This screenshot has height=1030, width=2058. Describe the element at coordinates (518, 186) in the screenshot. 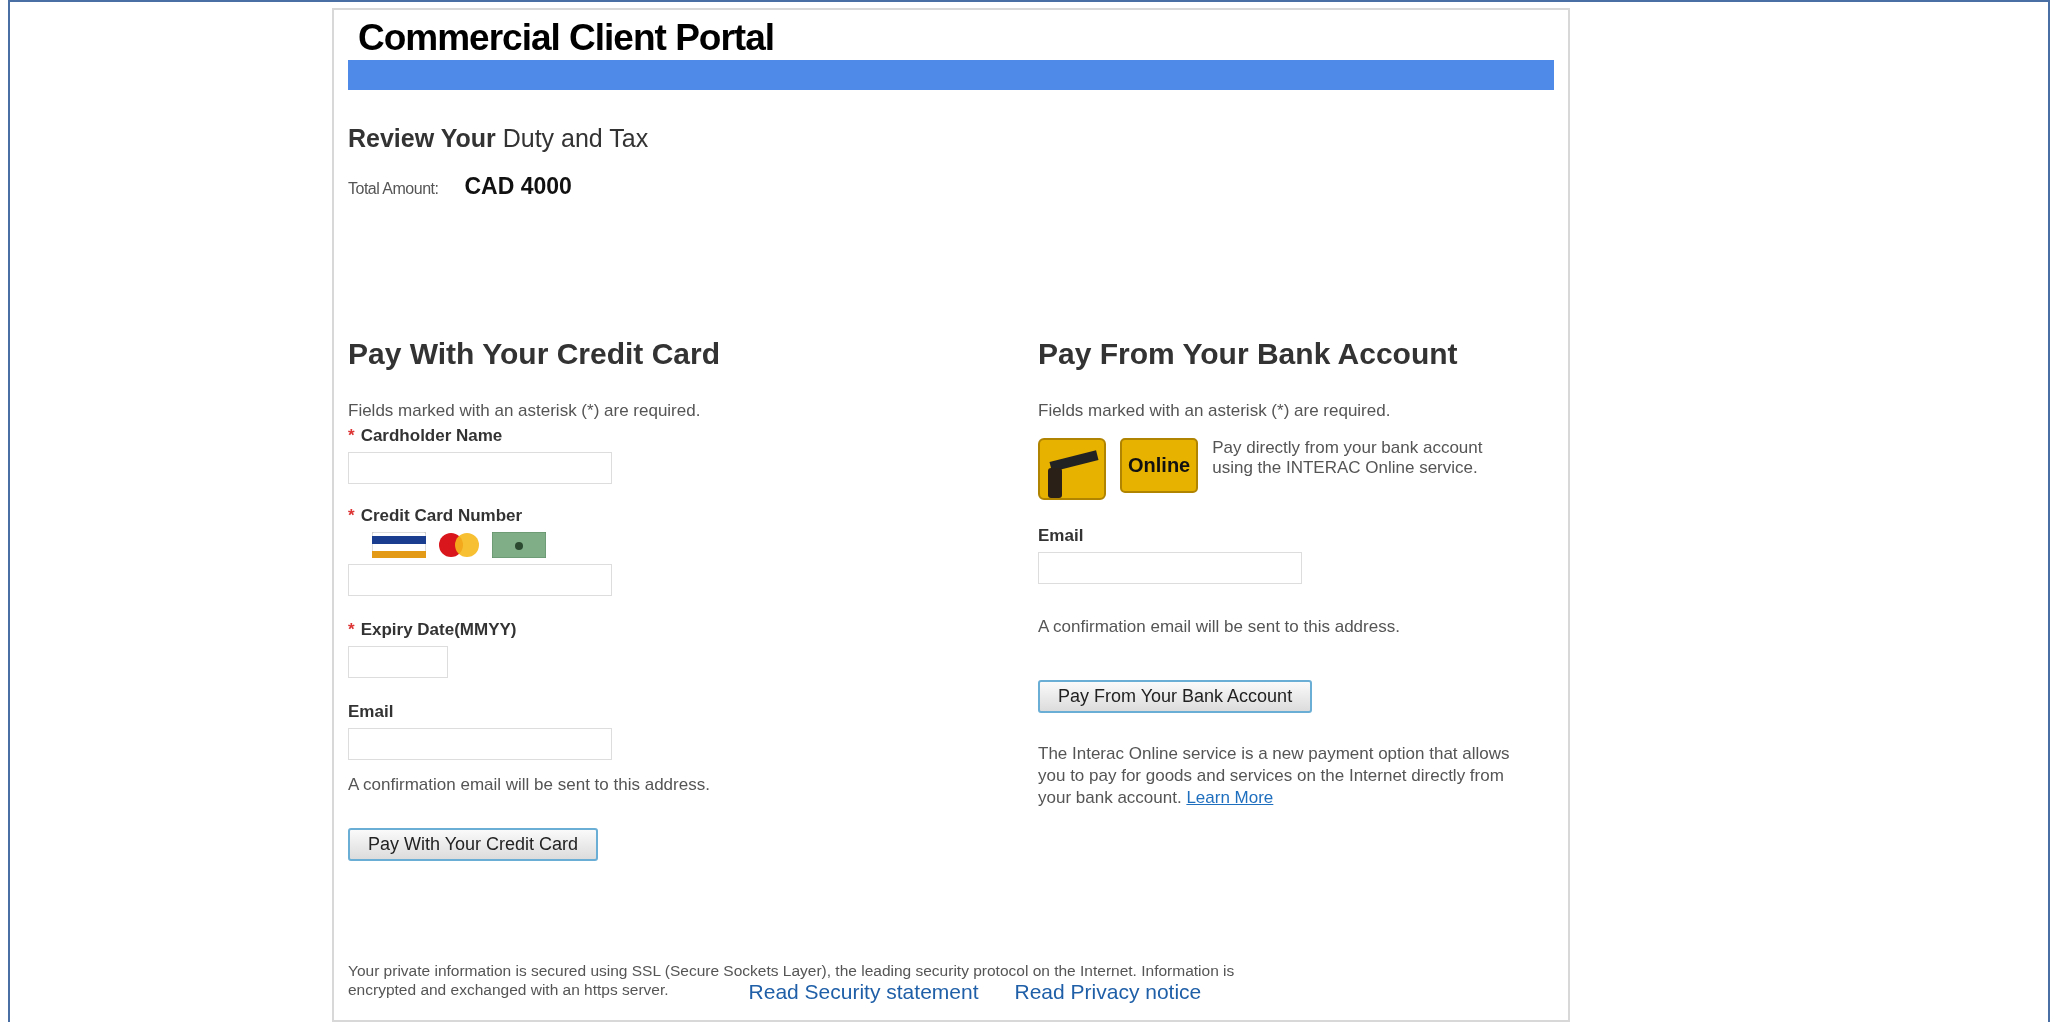

I see `total-amount: CAD 4000` at that location.